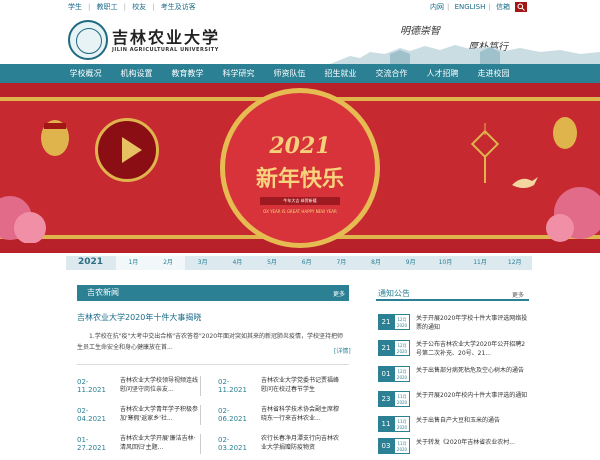  What do you see at coordinates (187, 73) in the screenshot?
I see `nav-item-education: 教育教学` at bounding box center [187, 73].